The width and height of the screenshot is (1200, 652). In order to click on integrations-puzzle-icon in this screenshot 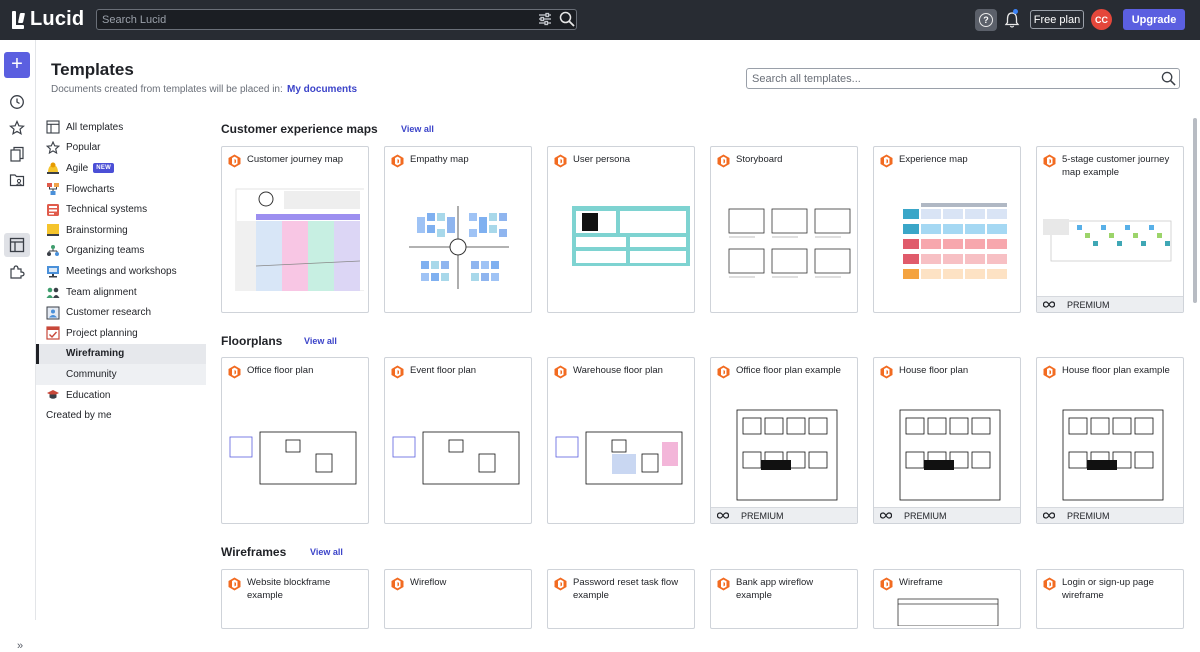, I will do `click(17, 271)`.